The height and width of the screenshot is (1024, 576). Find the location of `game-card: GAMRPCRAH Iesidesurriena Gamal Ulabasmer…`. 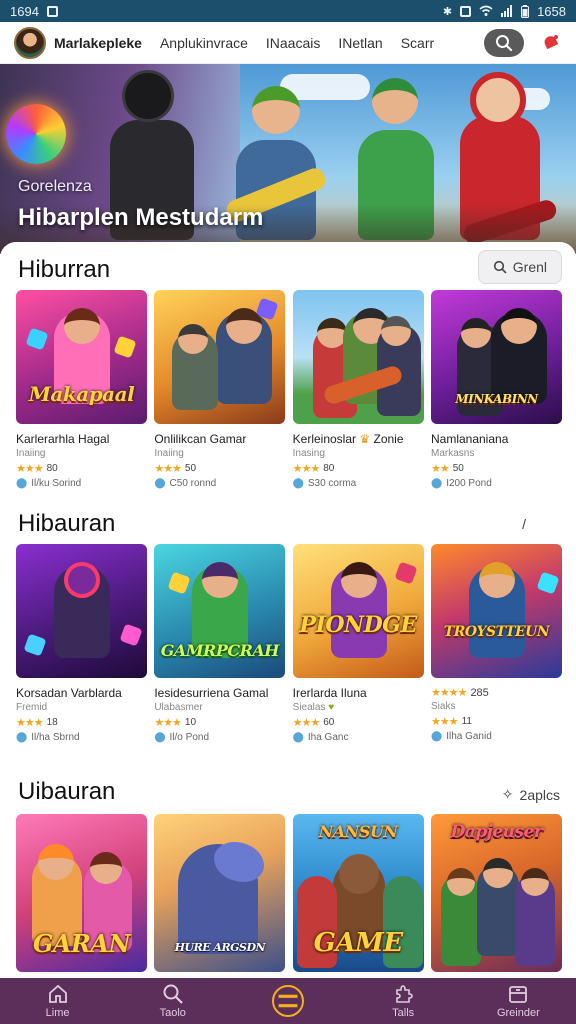

game-card: GAMRPCRAH Iesidesurriena Gamal Ulabasmer… is located at coordinates (220, 643).